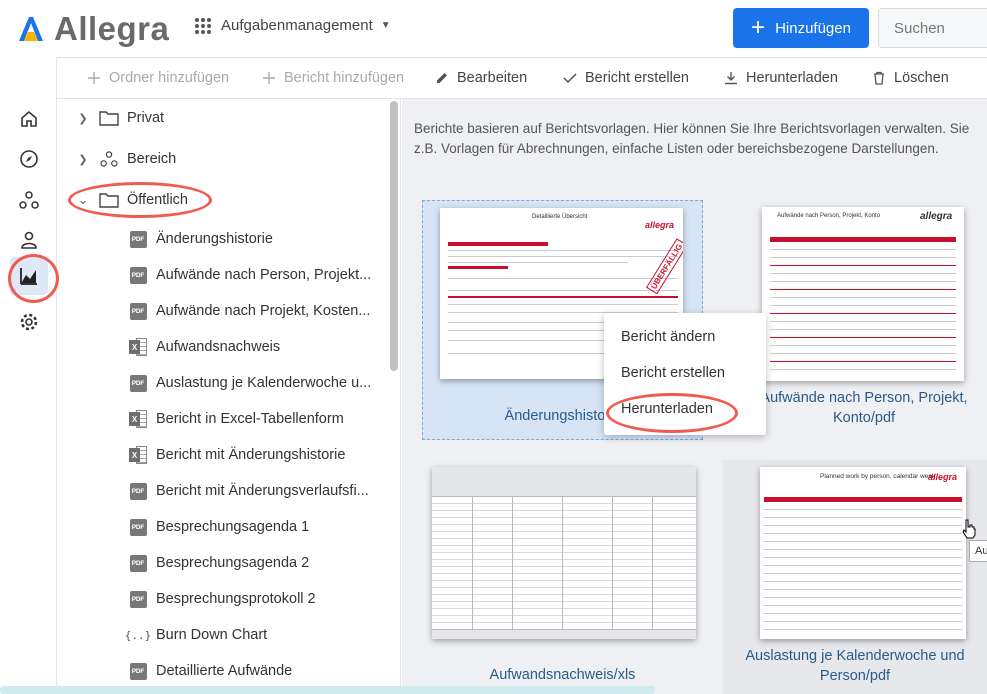 The height and width of the screenshot is (694, 987). I want to click on tree-scrollbar, so click(394, 236).